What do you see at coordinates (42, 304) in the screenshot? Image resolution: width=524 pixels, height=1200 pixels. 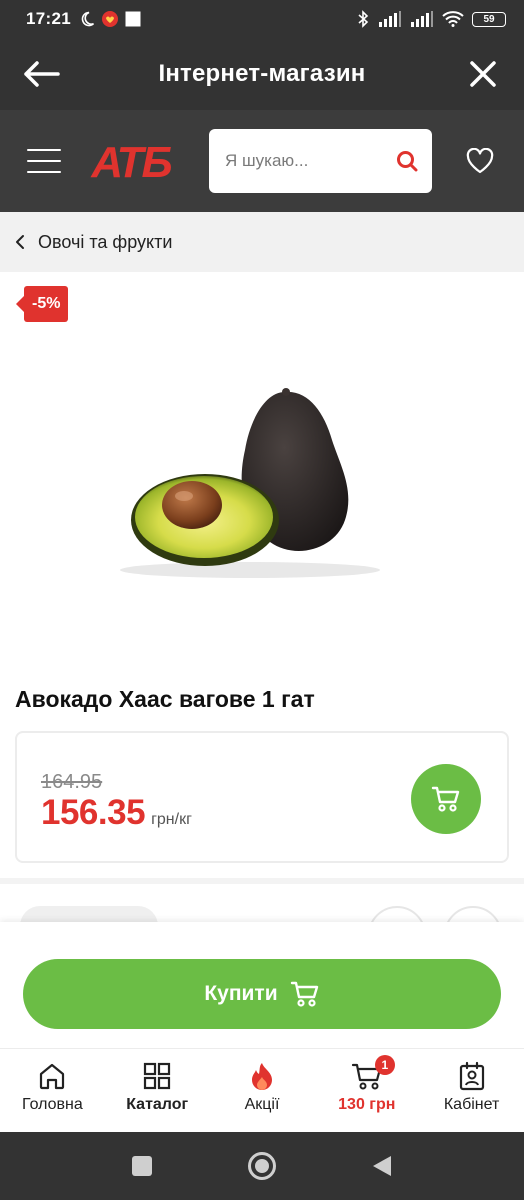 I see `discount-badge: -5%` at bounding box center [42, 304].